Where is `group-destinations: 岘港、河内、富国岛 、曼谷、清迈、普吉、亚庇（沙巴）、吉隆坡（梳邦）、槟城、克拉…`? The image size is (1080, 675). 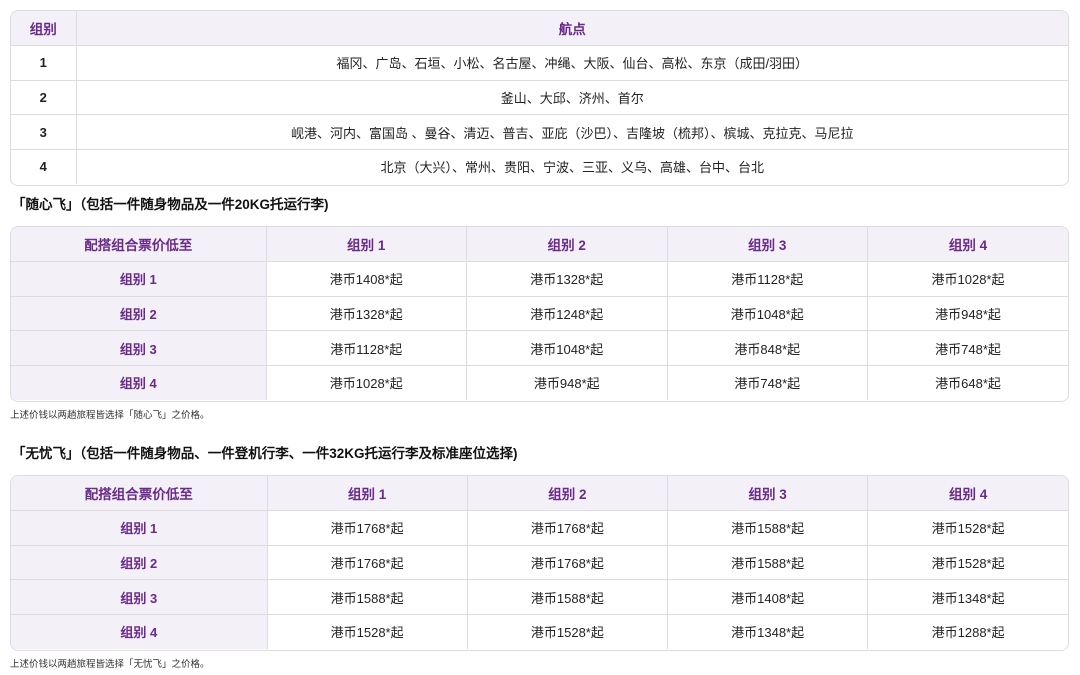 group-destinations: 岘港、河内、富国岛 、曼谷、清迈、普吉、亚庇（沙巴）、吉隆坡（梳邦）、槟城、克拉… is located at coordinates (572, 132).